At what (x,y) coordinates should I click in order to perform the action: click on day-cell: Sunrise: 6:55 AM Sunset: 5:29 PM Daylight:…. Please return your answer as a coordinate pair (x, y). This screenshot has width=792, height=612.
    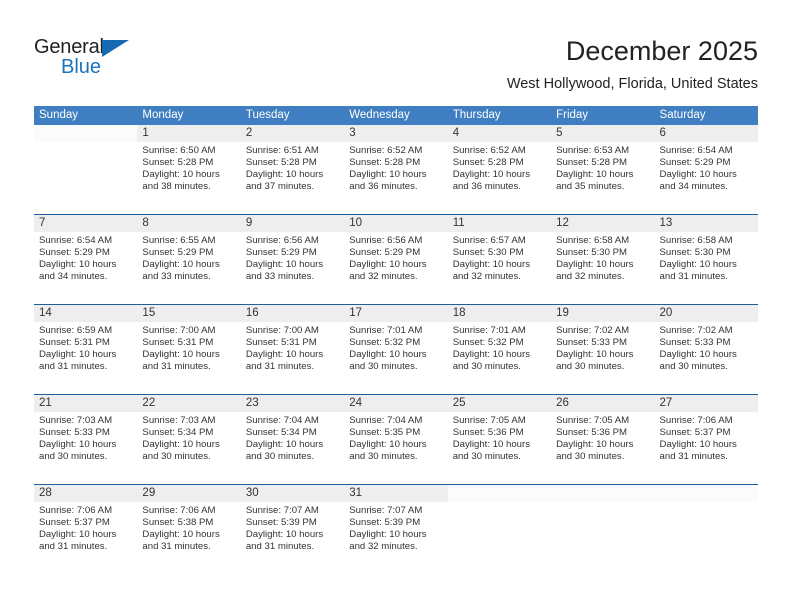
    Looking at the image, I should click on (188, 268).